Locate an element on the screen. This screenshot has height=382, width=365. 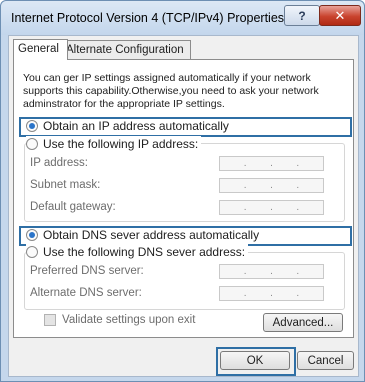
dns-manual-label: Use the following DNS sever address: is located at coordinates (144, 252).